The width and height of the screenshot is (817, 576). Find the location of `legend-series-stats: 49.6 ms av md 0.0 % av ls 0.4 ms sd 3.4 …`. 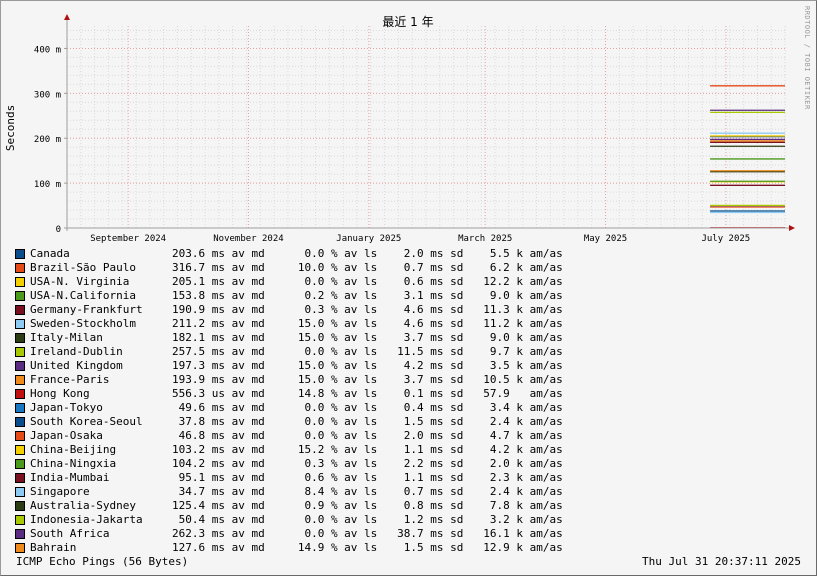

legend-series-stats: 49.6 ms av md 0.0 % av ls 0.4 ms sd 3.4 … is located at coordinates (367, 407).